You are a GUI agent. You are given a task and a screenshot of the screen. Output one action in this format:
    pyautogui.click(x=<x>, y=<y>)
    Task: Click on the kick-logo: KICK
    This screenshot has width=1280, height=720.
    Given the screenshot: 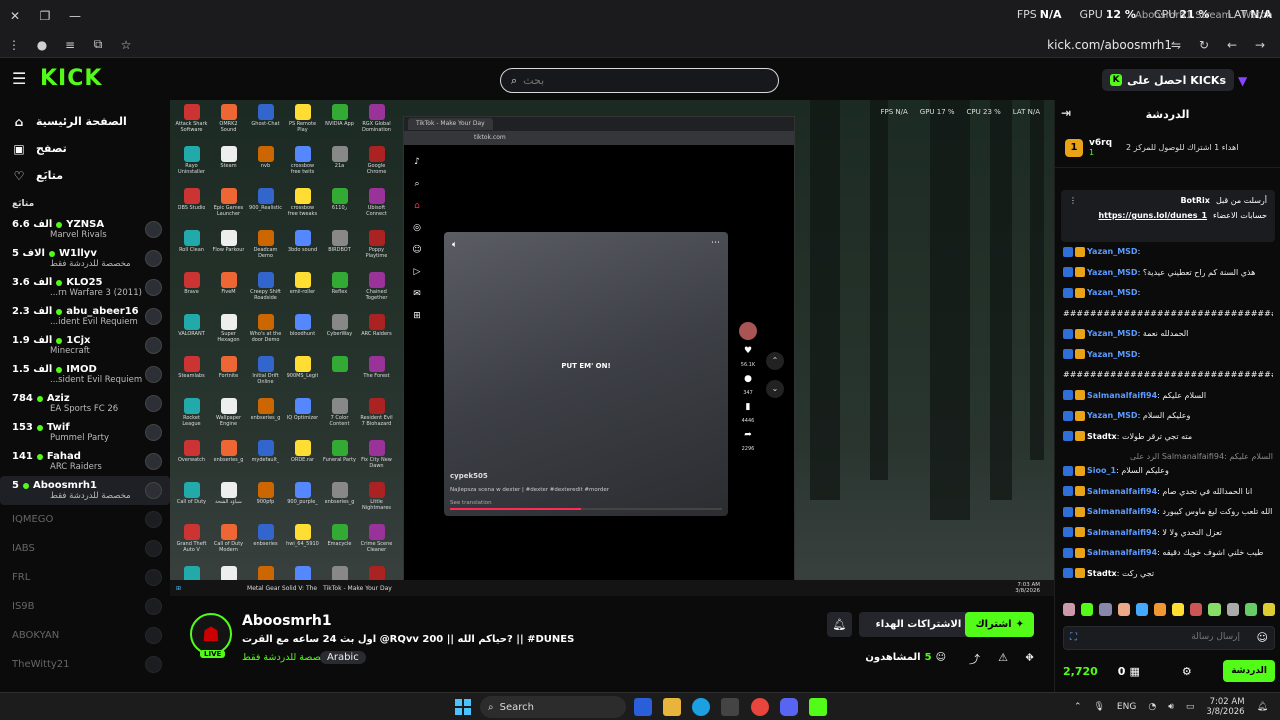 What is the action you would take?
    pyautogui.click(x=71, y=78)
    